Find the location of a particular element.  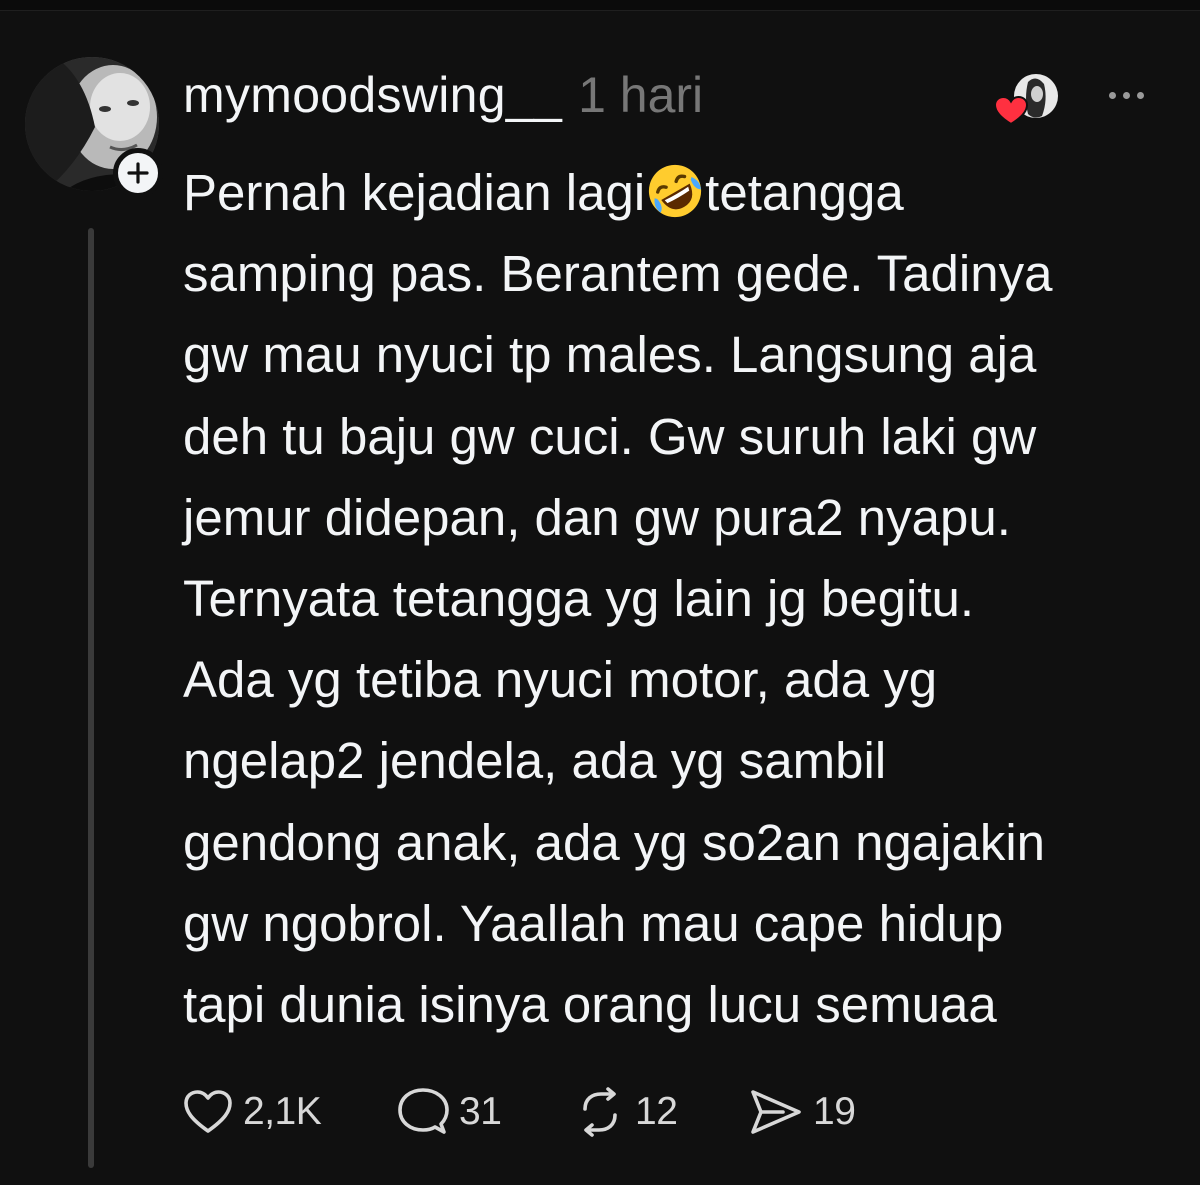

post-text-line: Pernah kejadian lagi tetangga is located at coordinates (683, 192).